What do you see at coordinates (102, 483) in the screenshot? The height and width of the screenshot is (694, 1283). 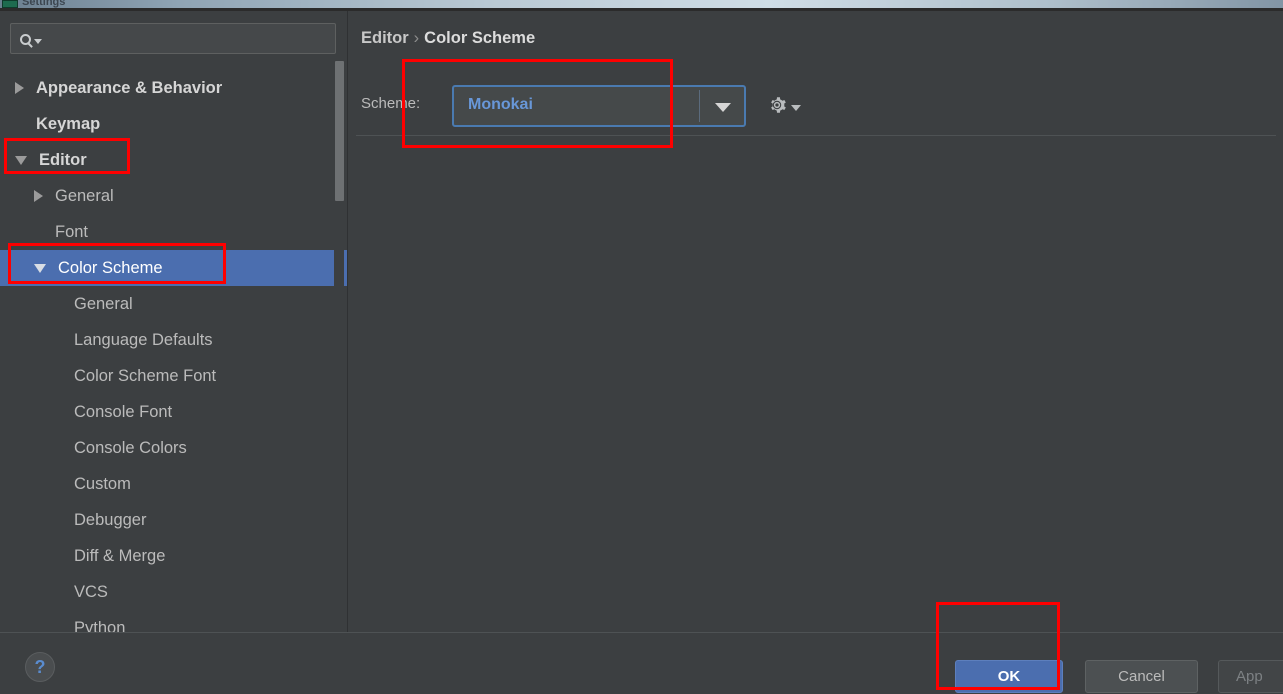 I see `sidebar-item-label: Custom` at bounding box center [102, 483].